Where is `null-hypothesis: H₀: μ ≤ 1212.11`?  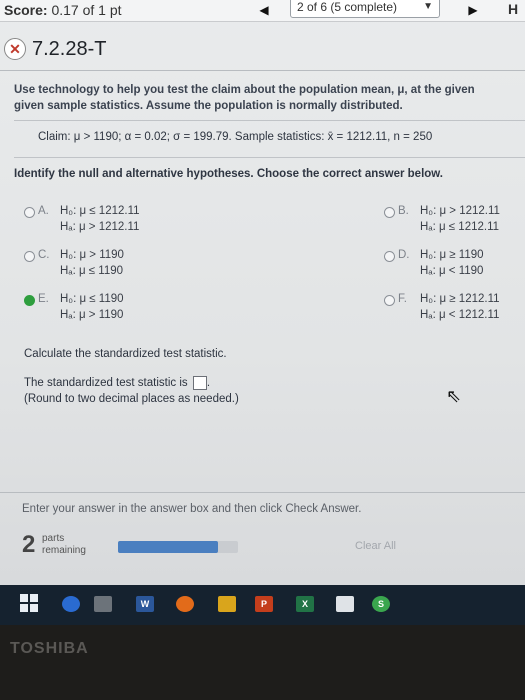 null-hypothesis: H₀: μ ≤ 1212.11 is located at coordinates (100, 211).